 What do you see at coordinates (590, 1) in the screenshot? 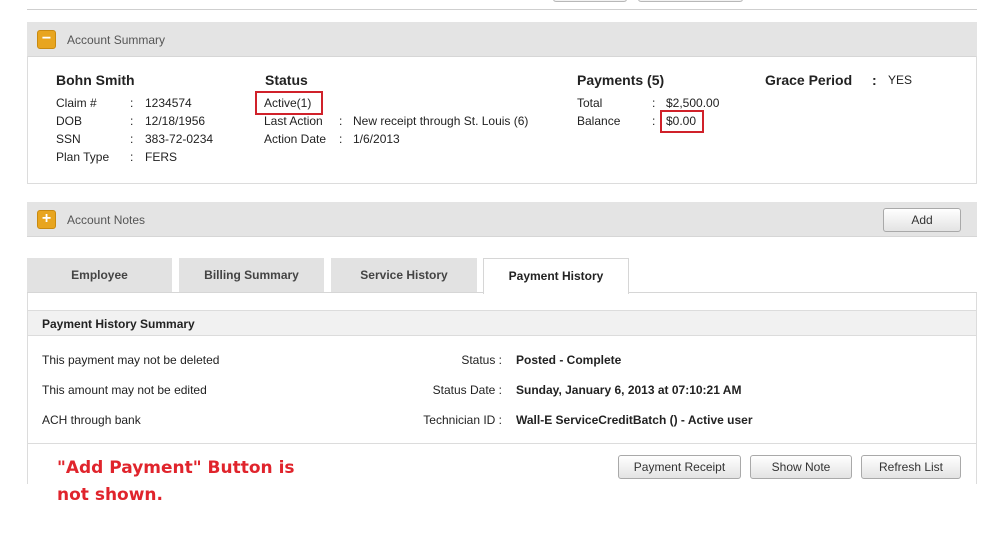
I see `cropped-button-left` at bounding box center [590, 1].